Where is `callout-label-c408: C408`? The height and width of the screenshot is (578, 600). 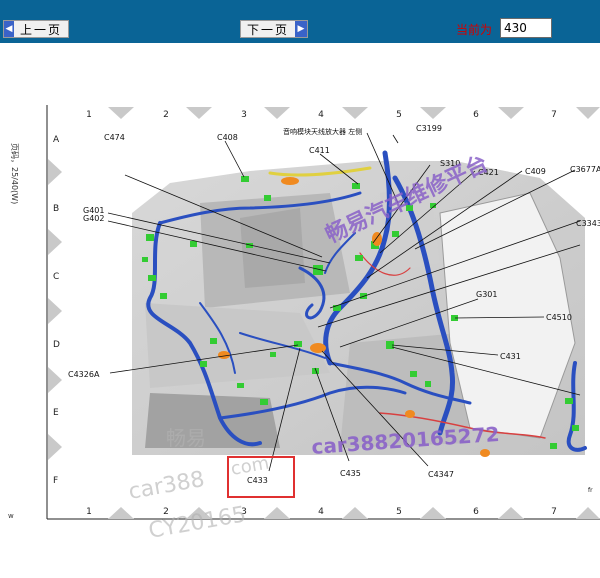 callout-label-c408: C408 is located at coordinates (227, 137).